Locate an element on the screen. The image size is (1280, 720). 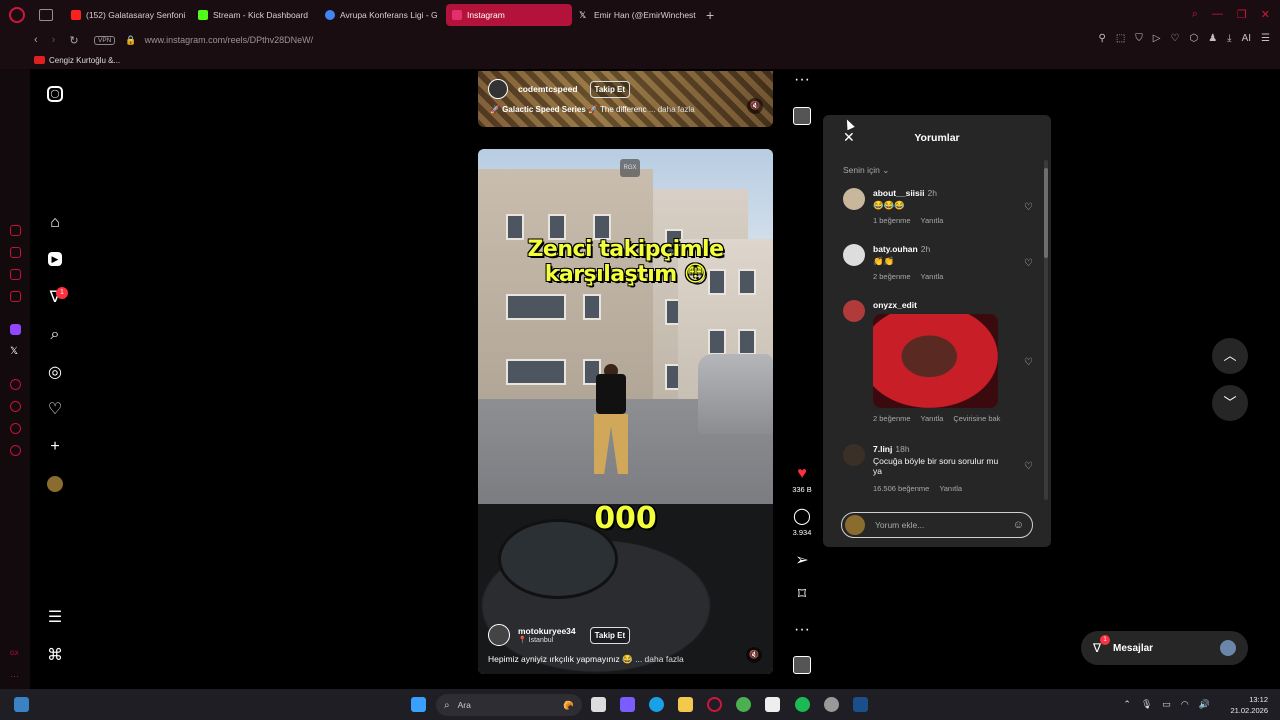
gmail-icon is located at coordinates (15, 296).